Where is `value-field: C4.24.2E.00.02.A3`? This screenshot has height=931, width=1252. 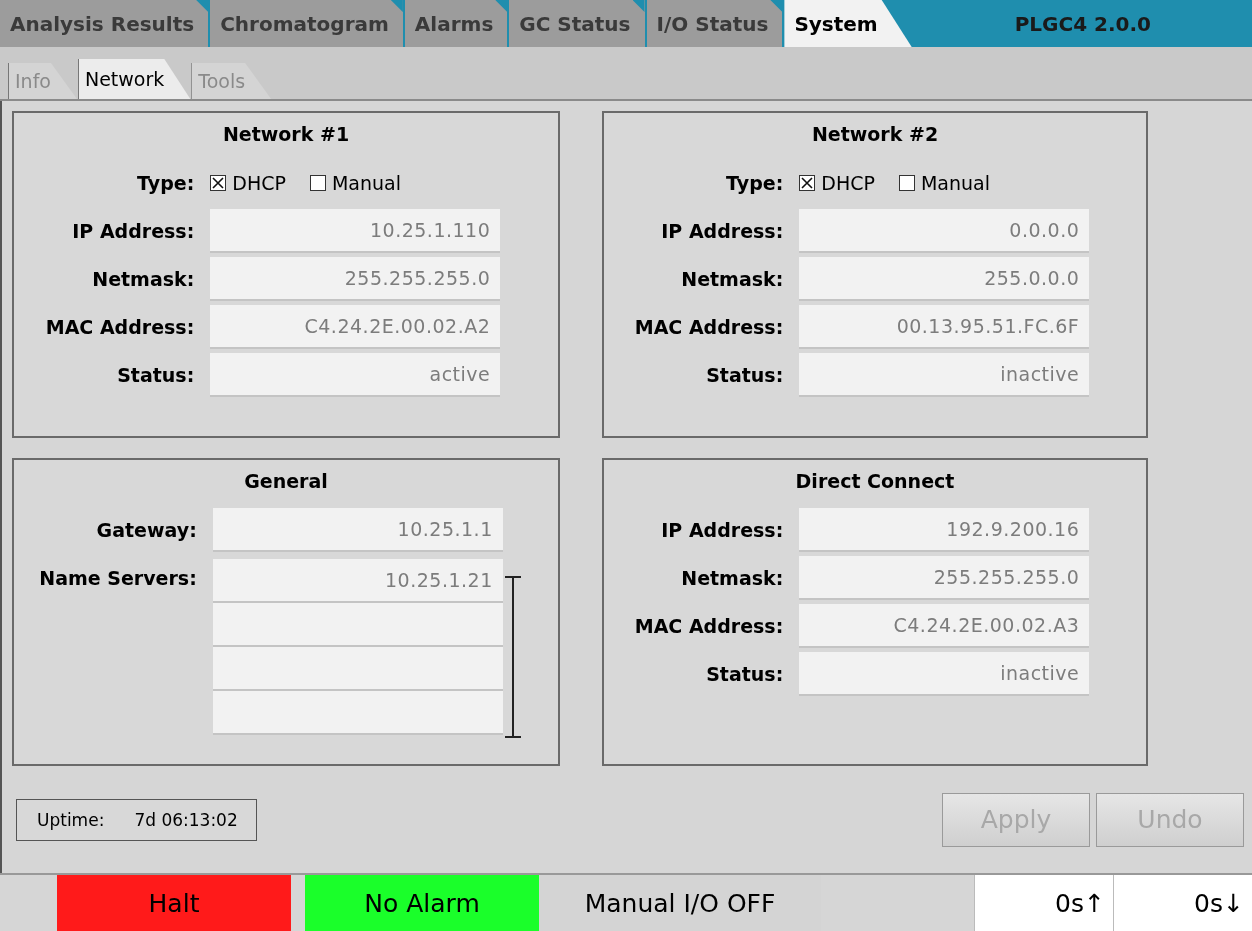 value-field: C4.24.2E.00.02.A3 is located at coordinates (944, 626).